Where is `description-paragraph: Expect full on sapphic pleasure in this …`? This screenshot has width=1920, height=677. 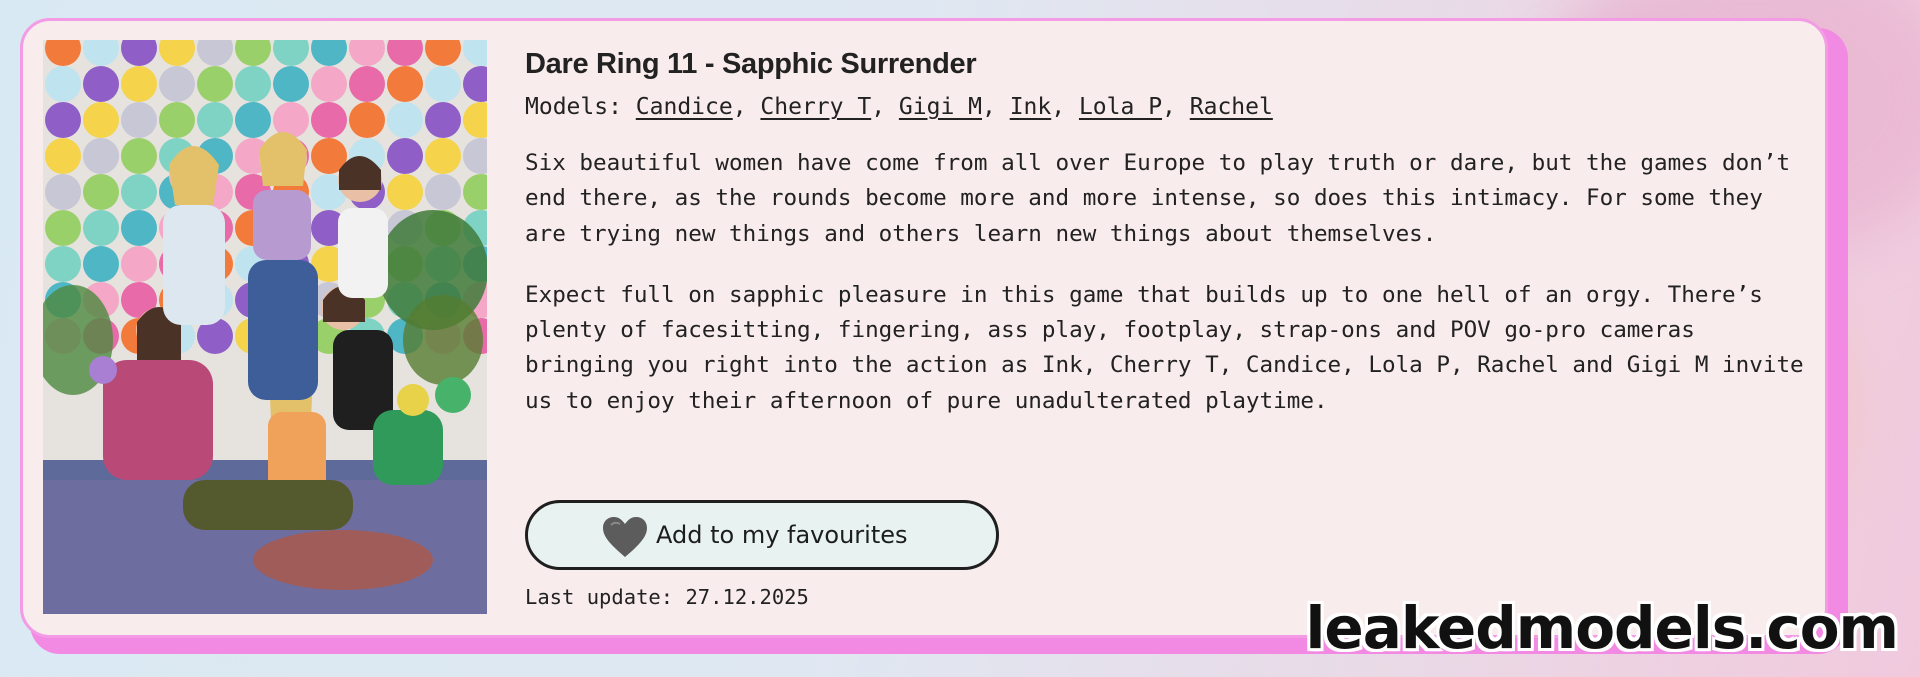 description-paragraph: Expect full on sapphic pleasure in this … is located at coordinates (1164, 347).